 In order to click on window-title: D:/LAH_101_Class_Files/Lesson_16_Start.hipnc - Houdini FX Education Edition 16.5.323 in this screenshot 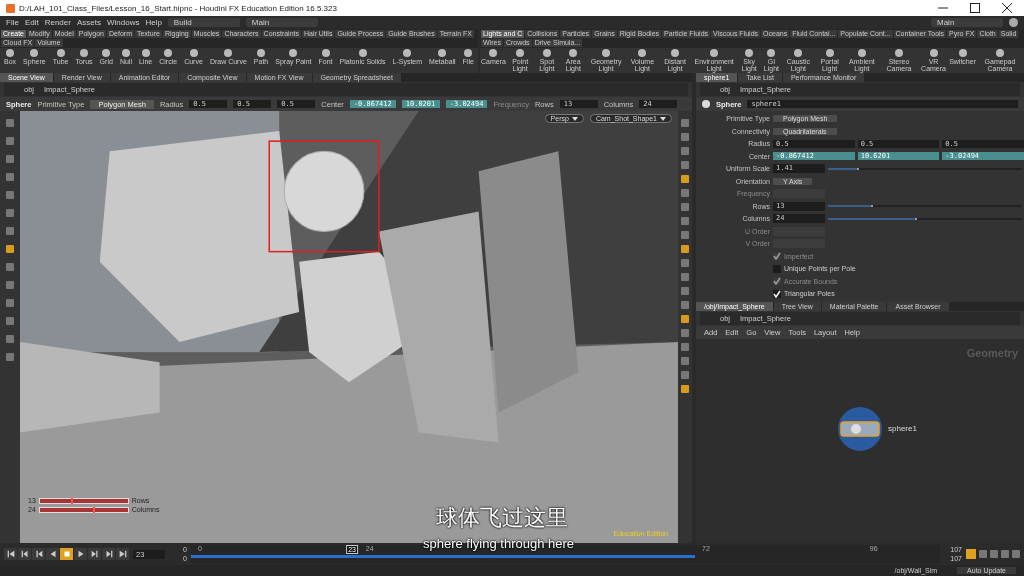, I will do `click(178, 8)`.